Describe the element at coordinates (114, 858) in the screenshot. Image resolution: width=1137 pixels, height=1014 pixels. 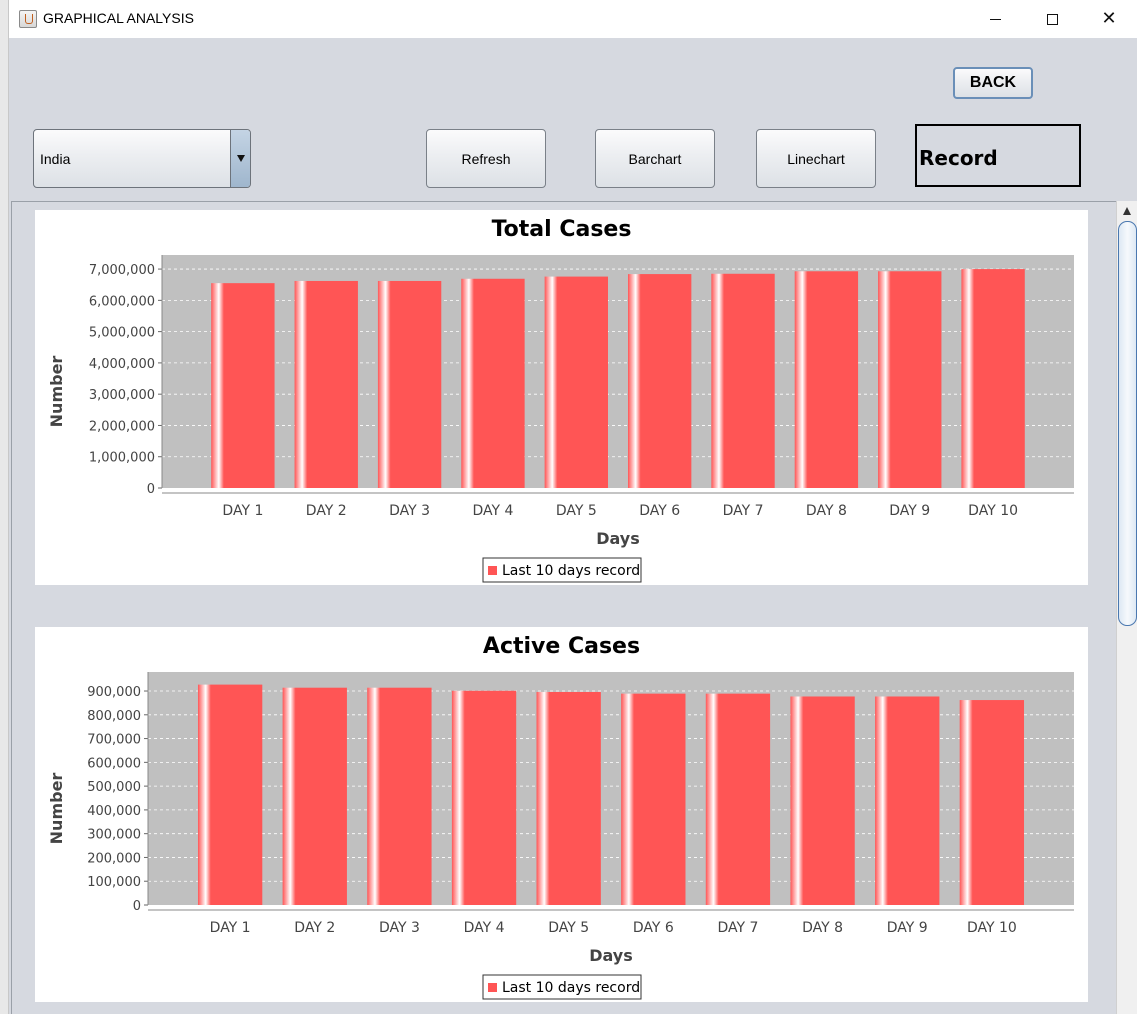
I see `y-tick-label: 200,000` at that location.